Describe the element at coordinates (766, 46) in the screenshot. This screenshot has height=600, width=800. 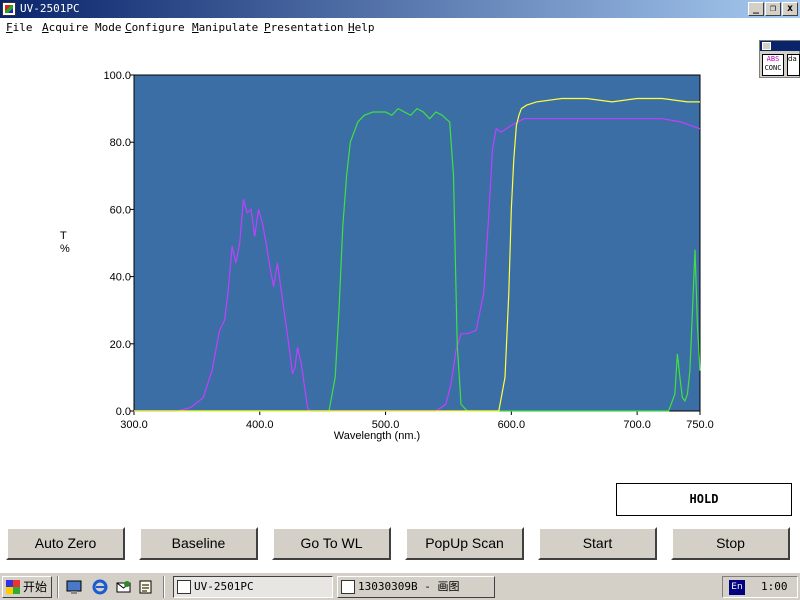
I see `toolbox-minimize-button` at that location.